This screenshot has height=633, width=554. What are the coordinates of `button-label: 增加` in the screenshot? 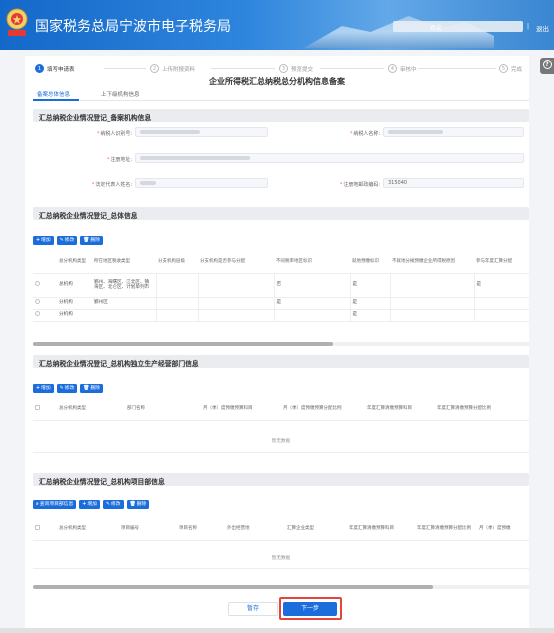 It's located at (92, 504).